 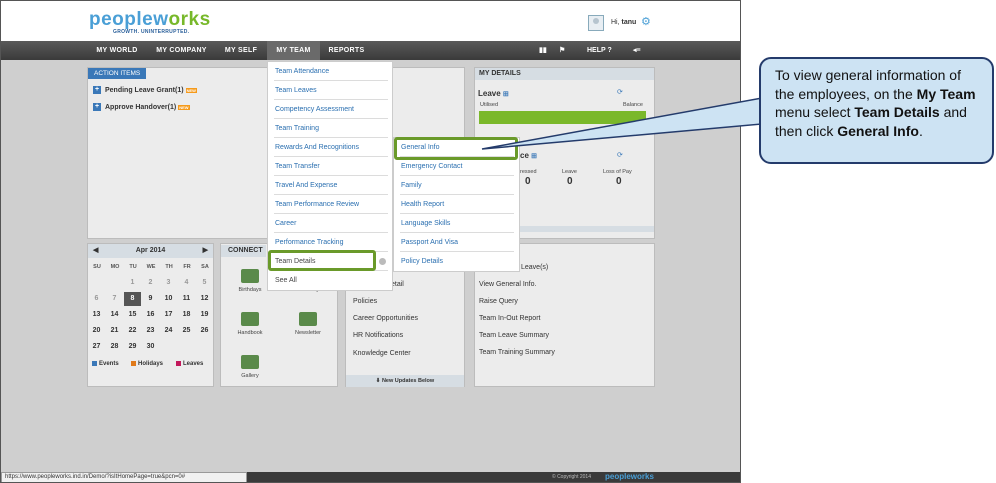 I want to click on callout-bold-1: My Team, so click(x=946, y=93).